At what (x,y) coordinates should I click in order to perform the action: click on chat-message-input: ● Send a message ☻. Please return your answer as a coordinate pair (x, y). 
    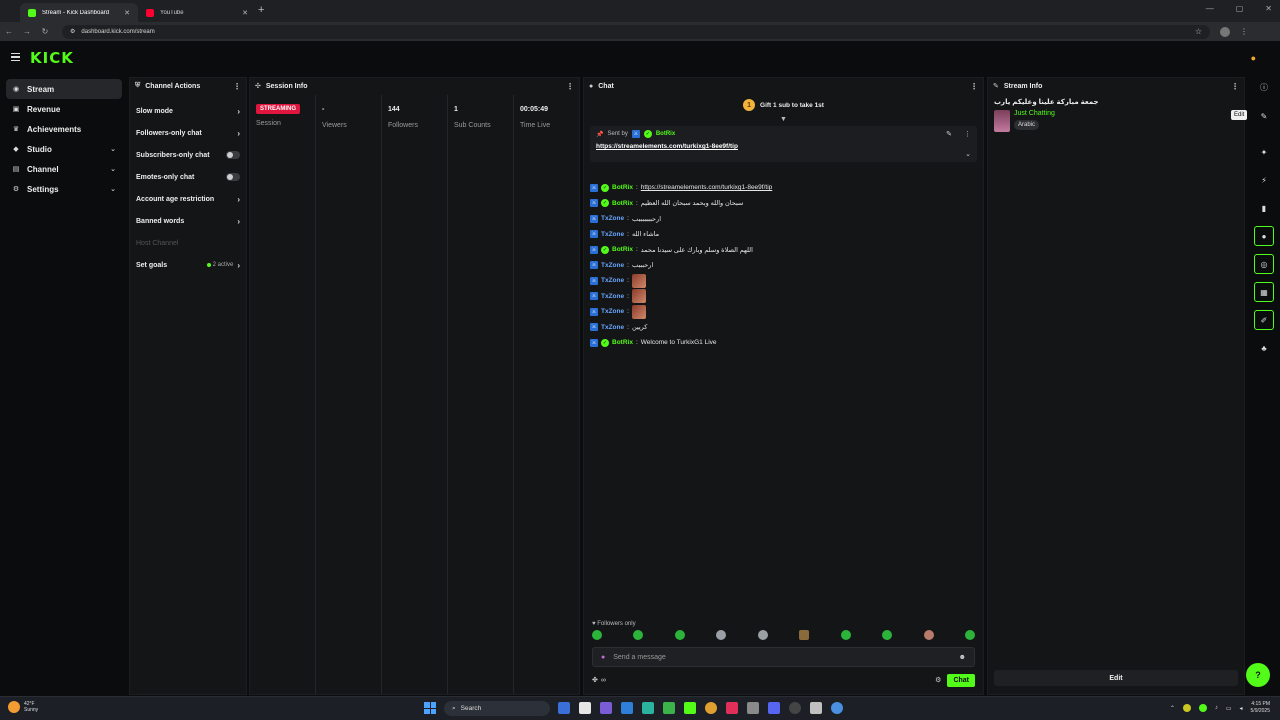
    Looking at the image, I should click on (783, 657).